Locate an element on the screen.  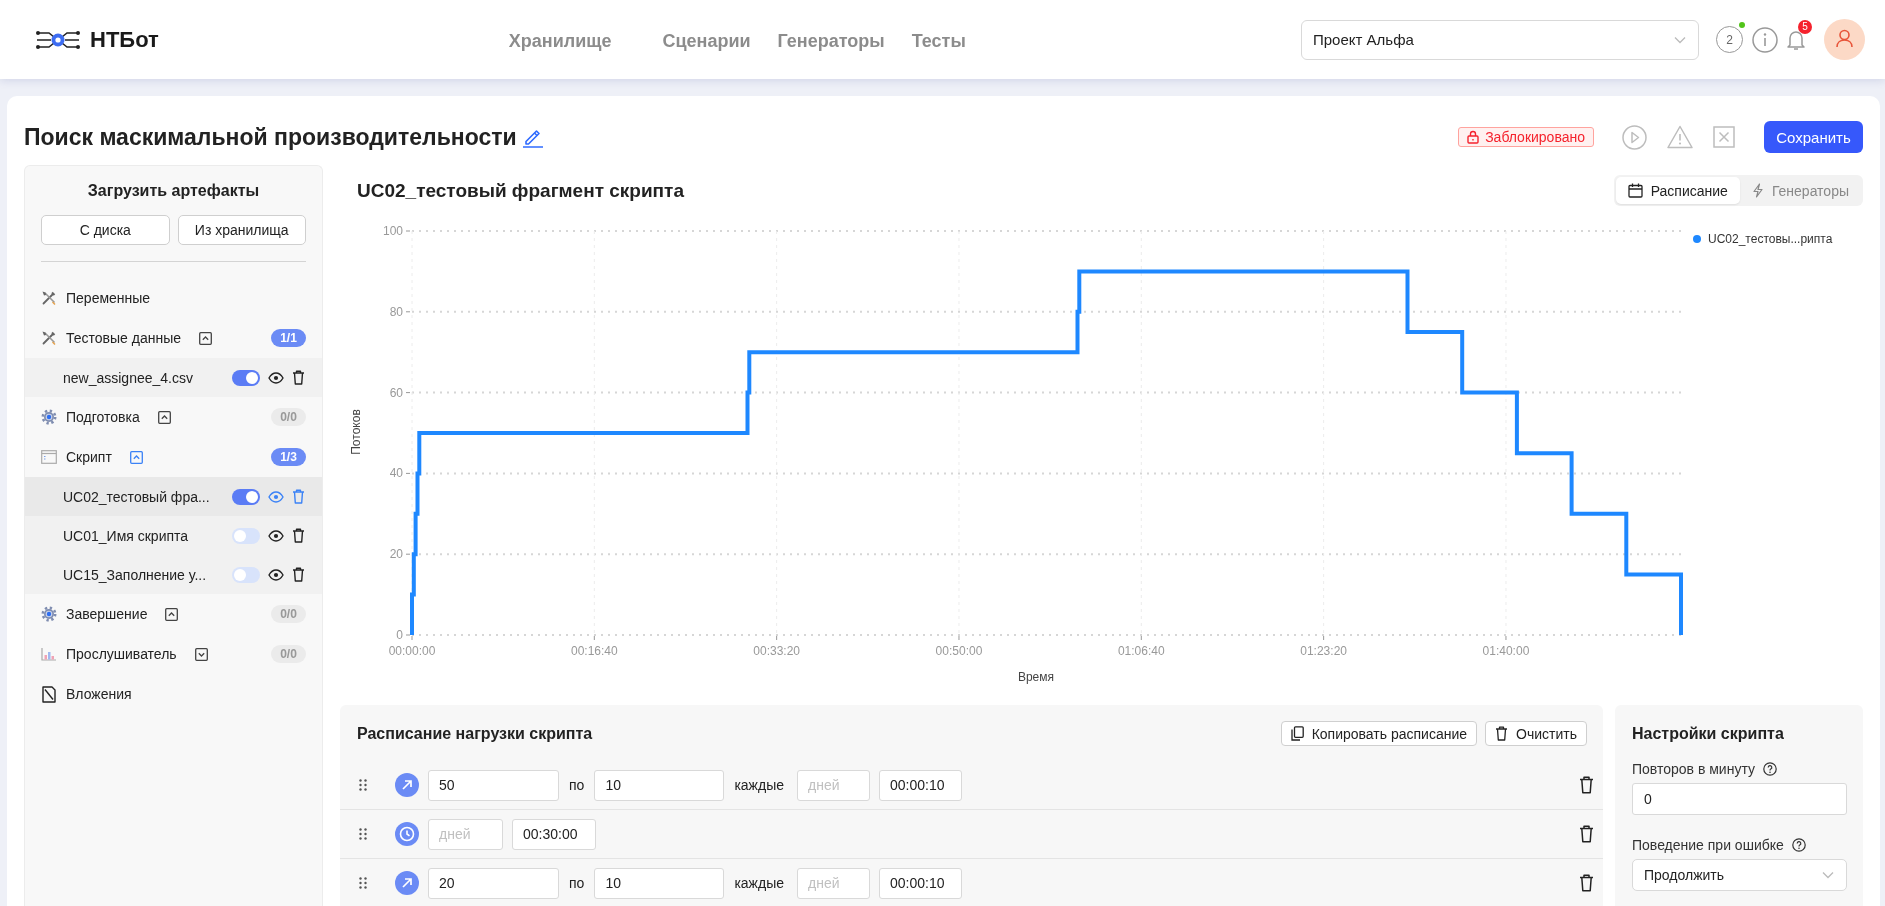
count-badge: 1/1 is located at coordinates (288, 338).